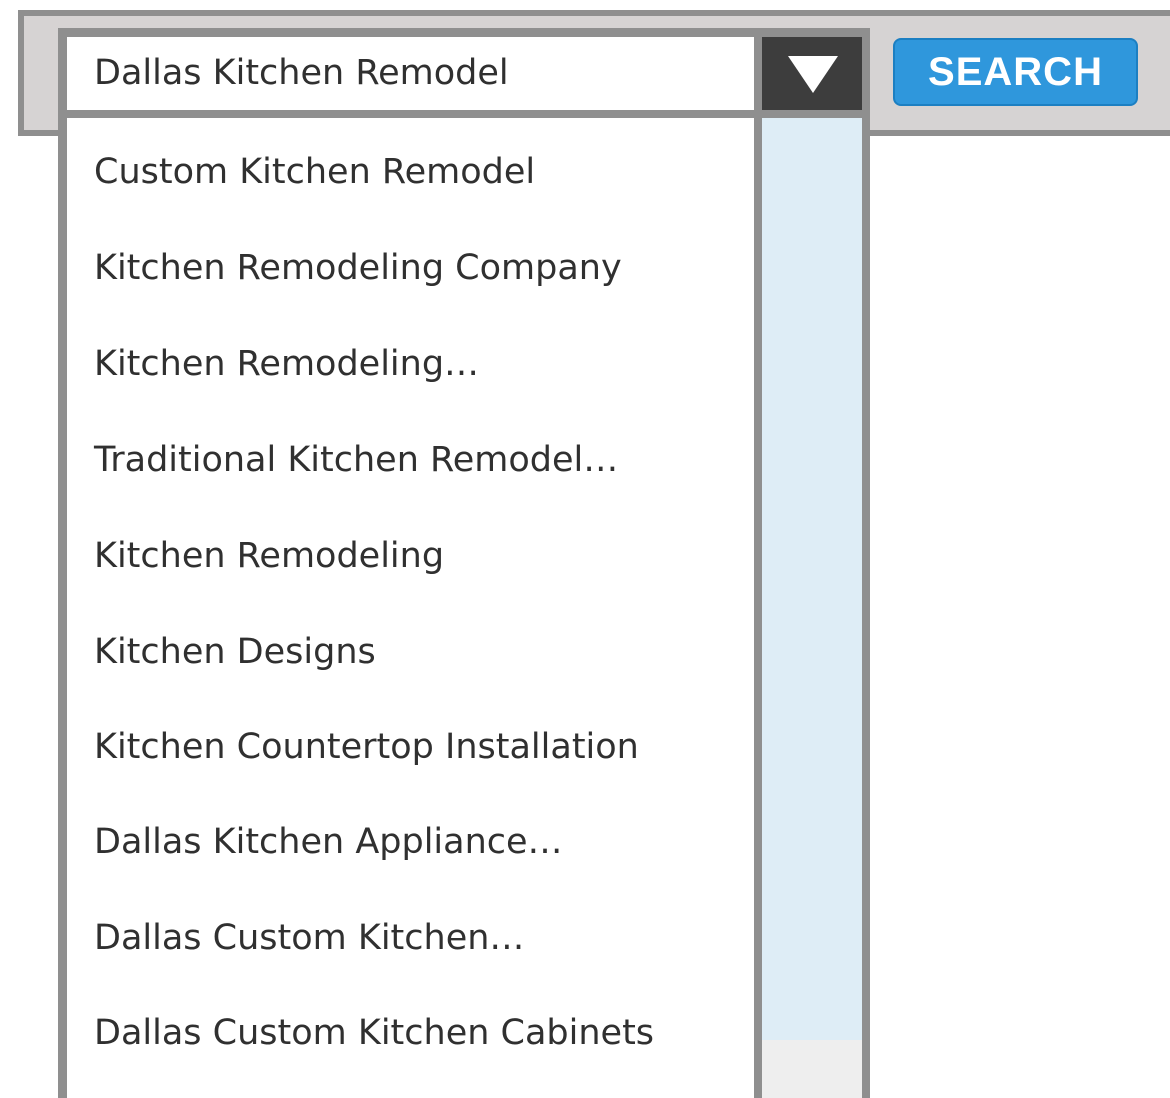 This screenshot has width=1170, height=1098. What do you see at coordinates (410, 73) in the screenshot?
I see `search-input: Dallas Kitchen Remodel` at bounding box center [410, 73].